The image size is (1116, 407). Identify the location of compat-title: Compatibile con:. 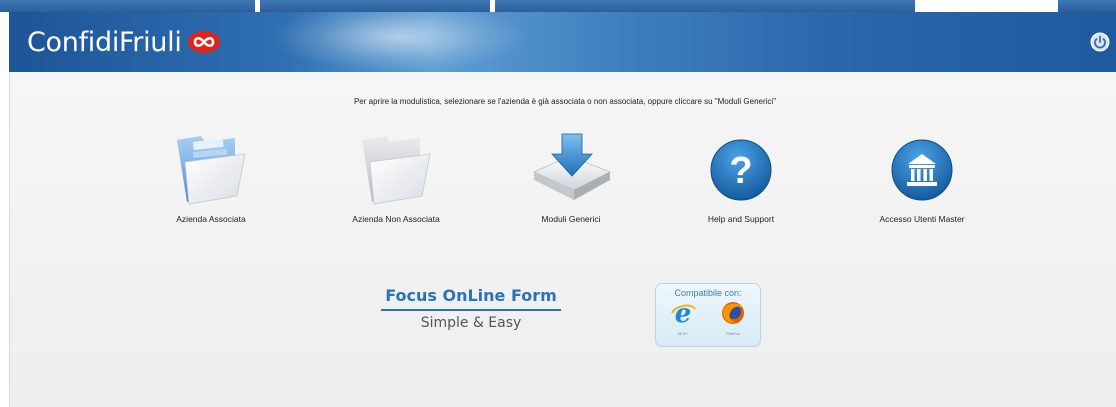
(708, 293).